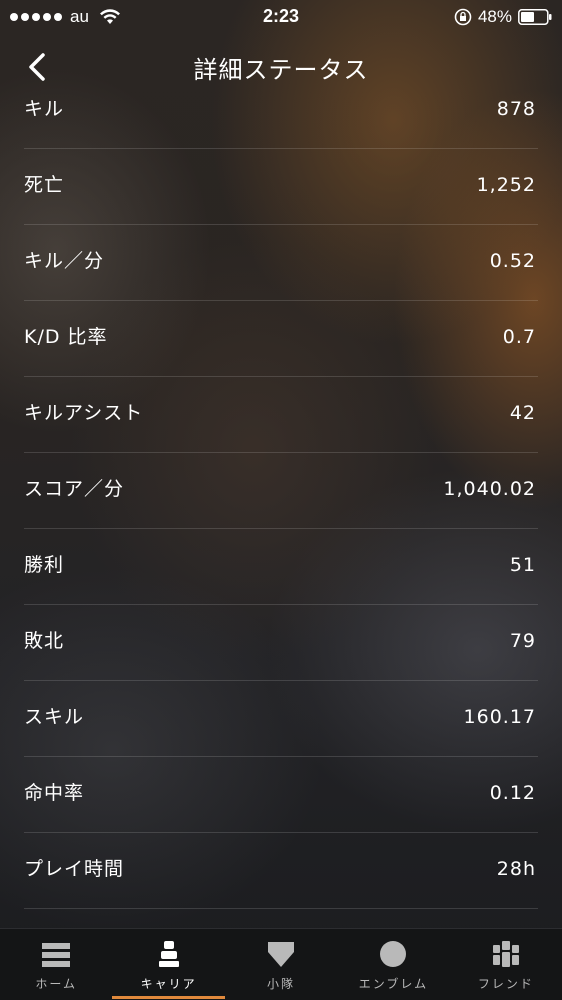 The width and height of the screenshot is (562, 1000). Describe the element at coordinates (74, 869) in the screenshot. I see `stat-label: プレイ時間` at that location.